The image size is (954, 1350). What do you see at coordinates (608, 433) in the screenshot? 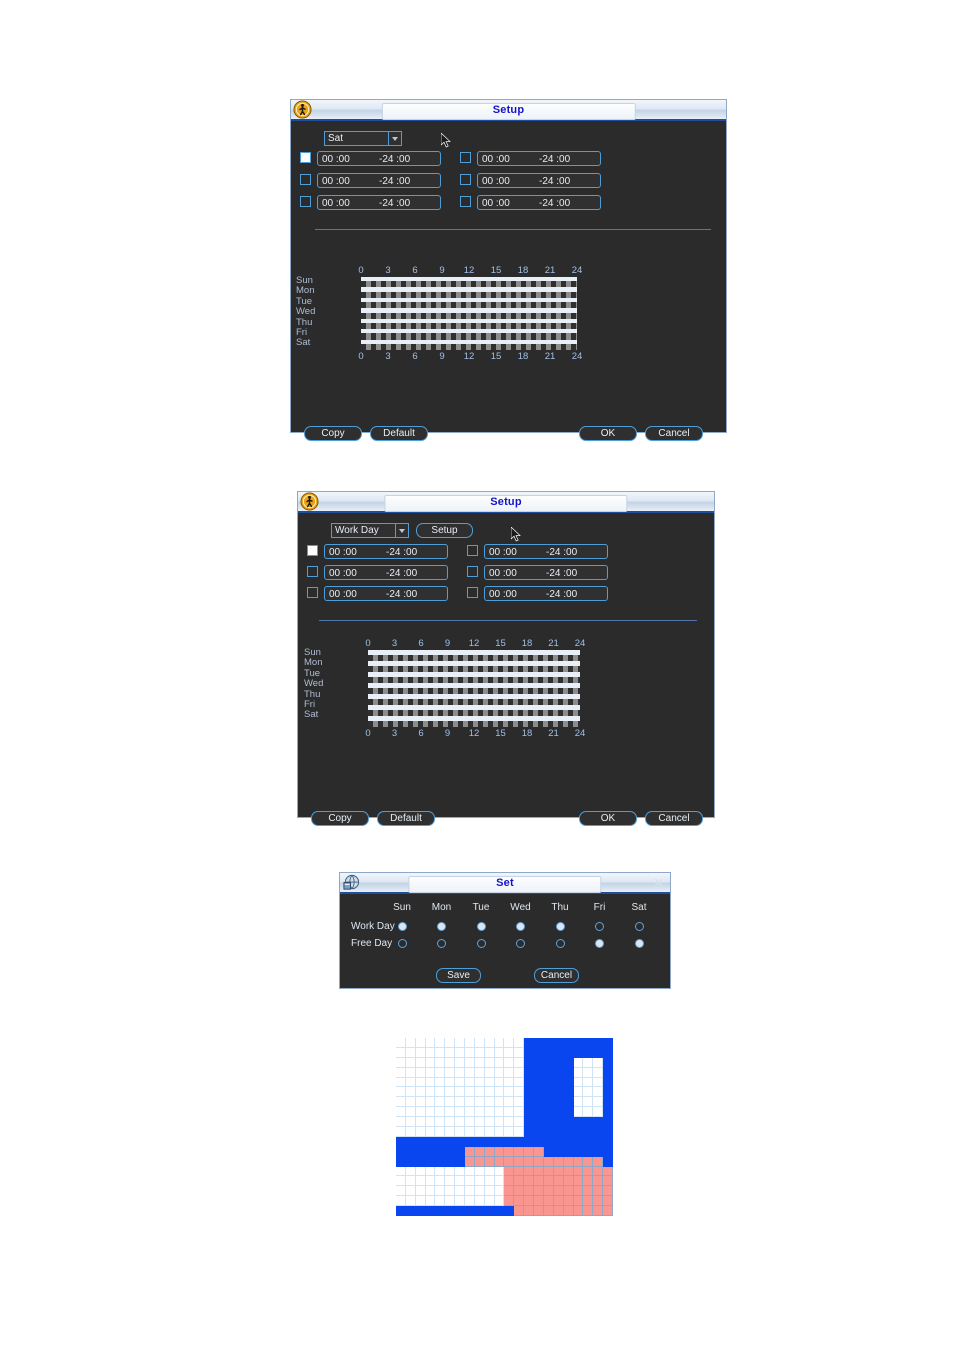
I see `ok-button: OK` at bounding box center [608, 433].